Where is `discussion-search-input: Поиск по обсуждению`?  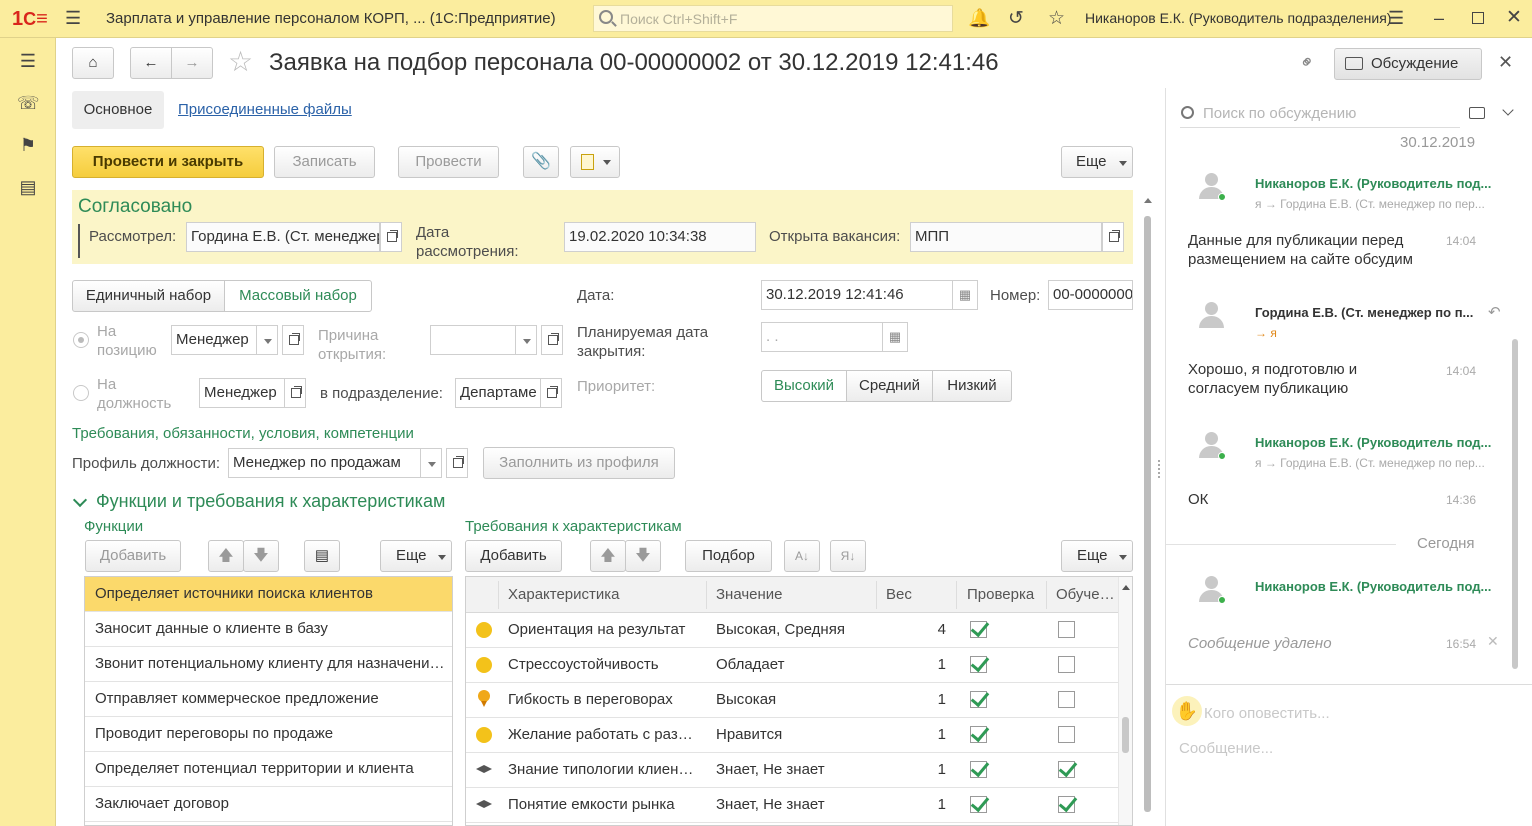 discussion-search-input: Поиск по обсуждению is located at coordinates (1320, 115).